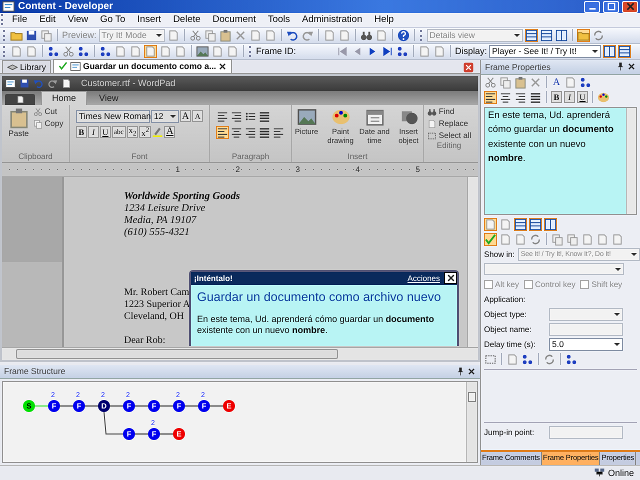  I want to click on editing-button: Select all, so click(449, 135).